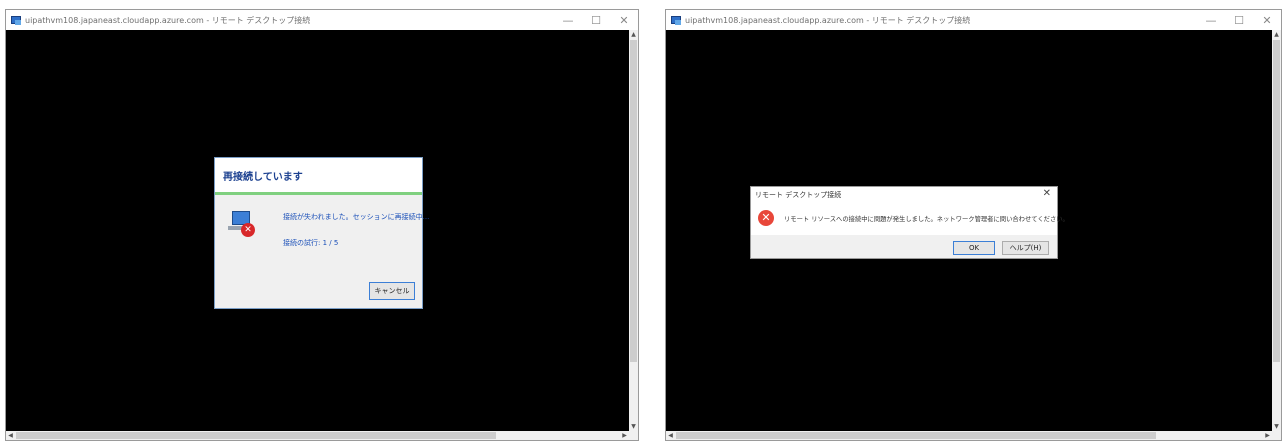 This screenshot has height=441, width=1283. What do you see at coordinates (244, 224) in the screenshot?
I see `disconnected-computer-icon: ✕` at bounding box center [244, 224].